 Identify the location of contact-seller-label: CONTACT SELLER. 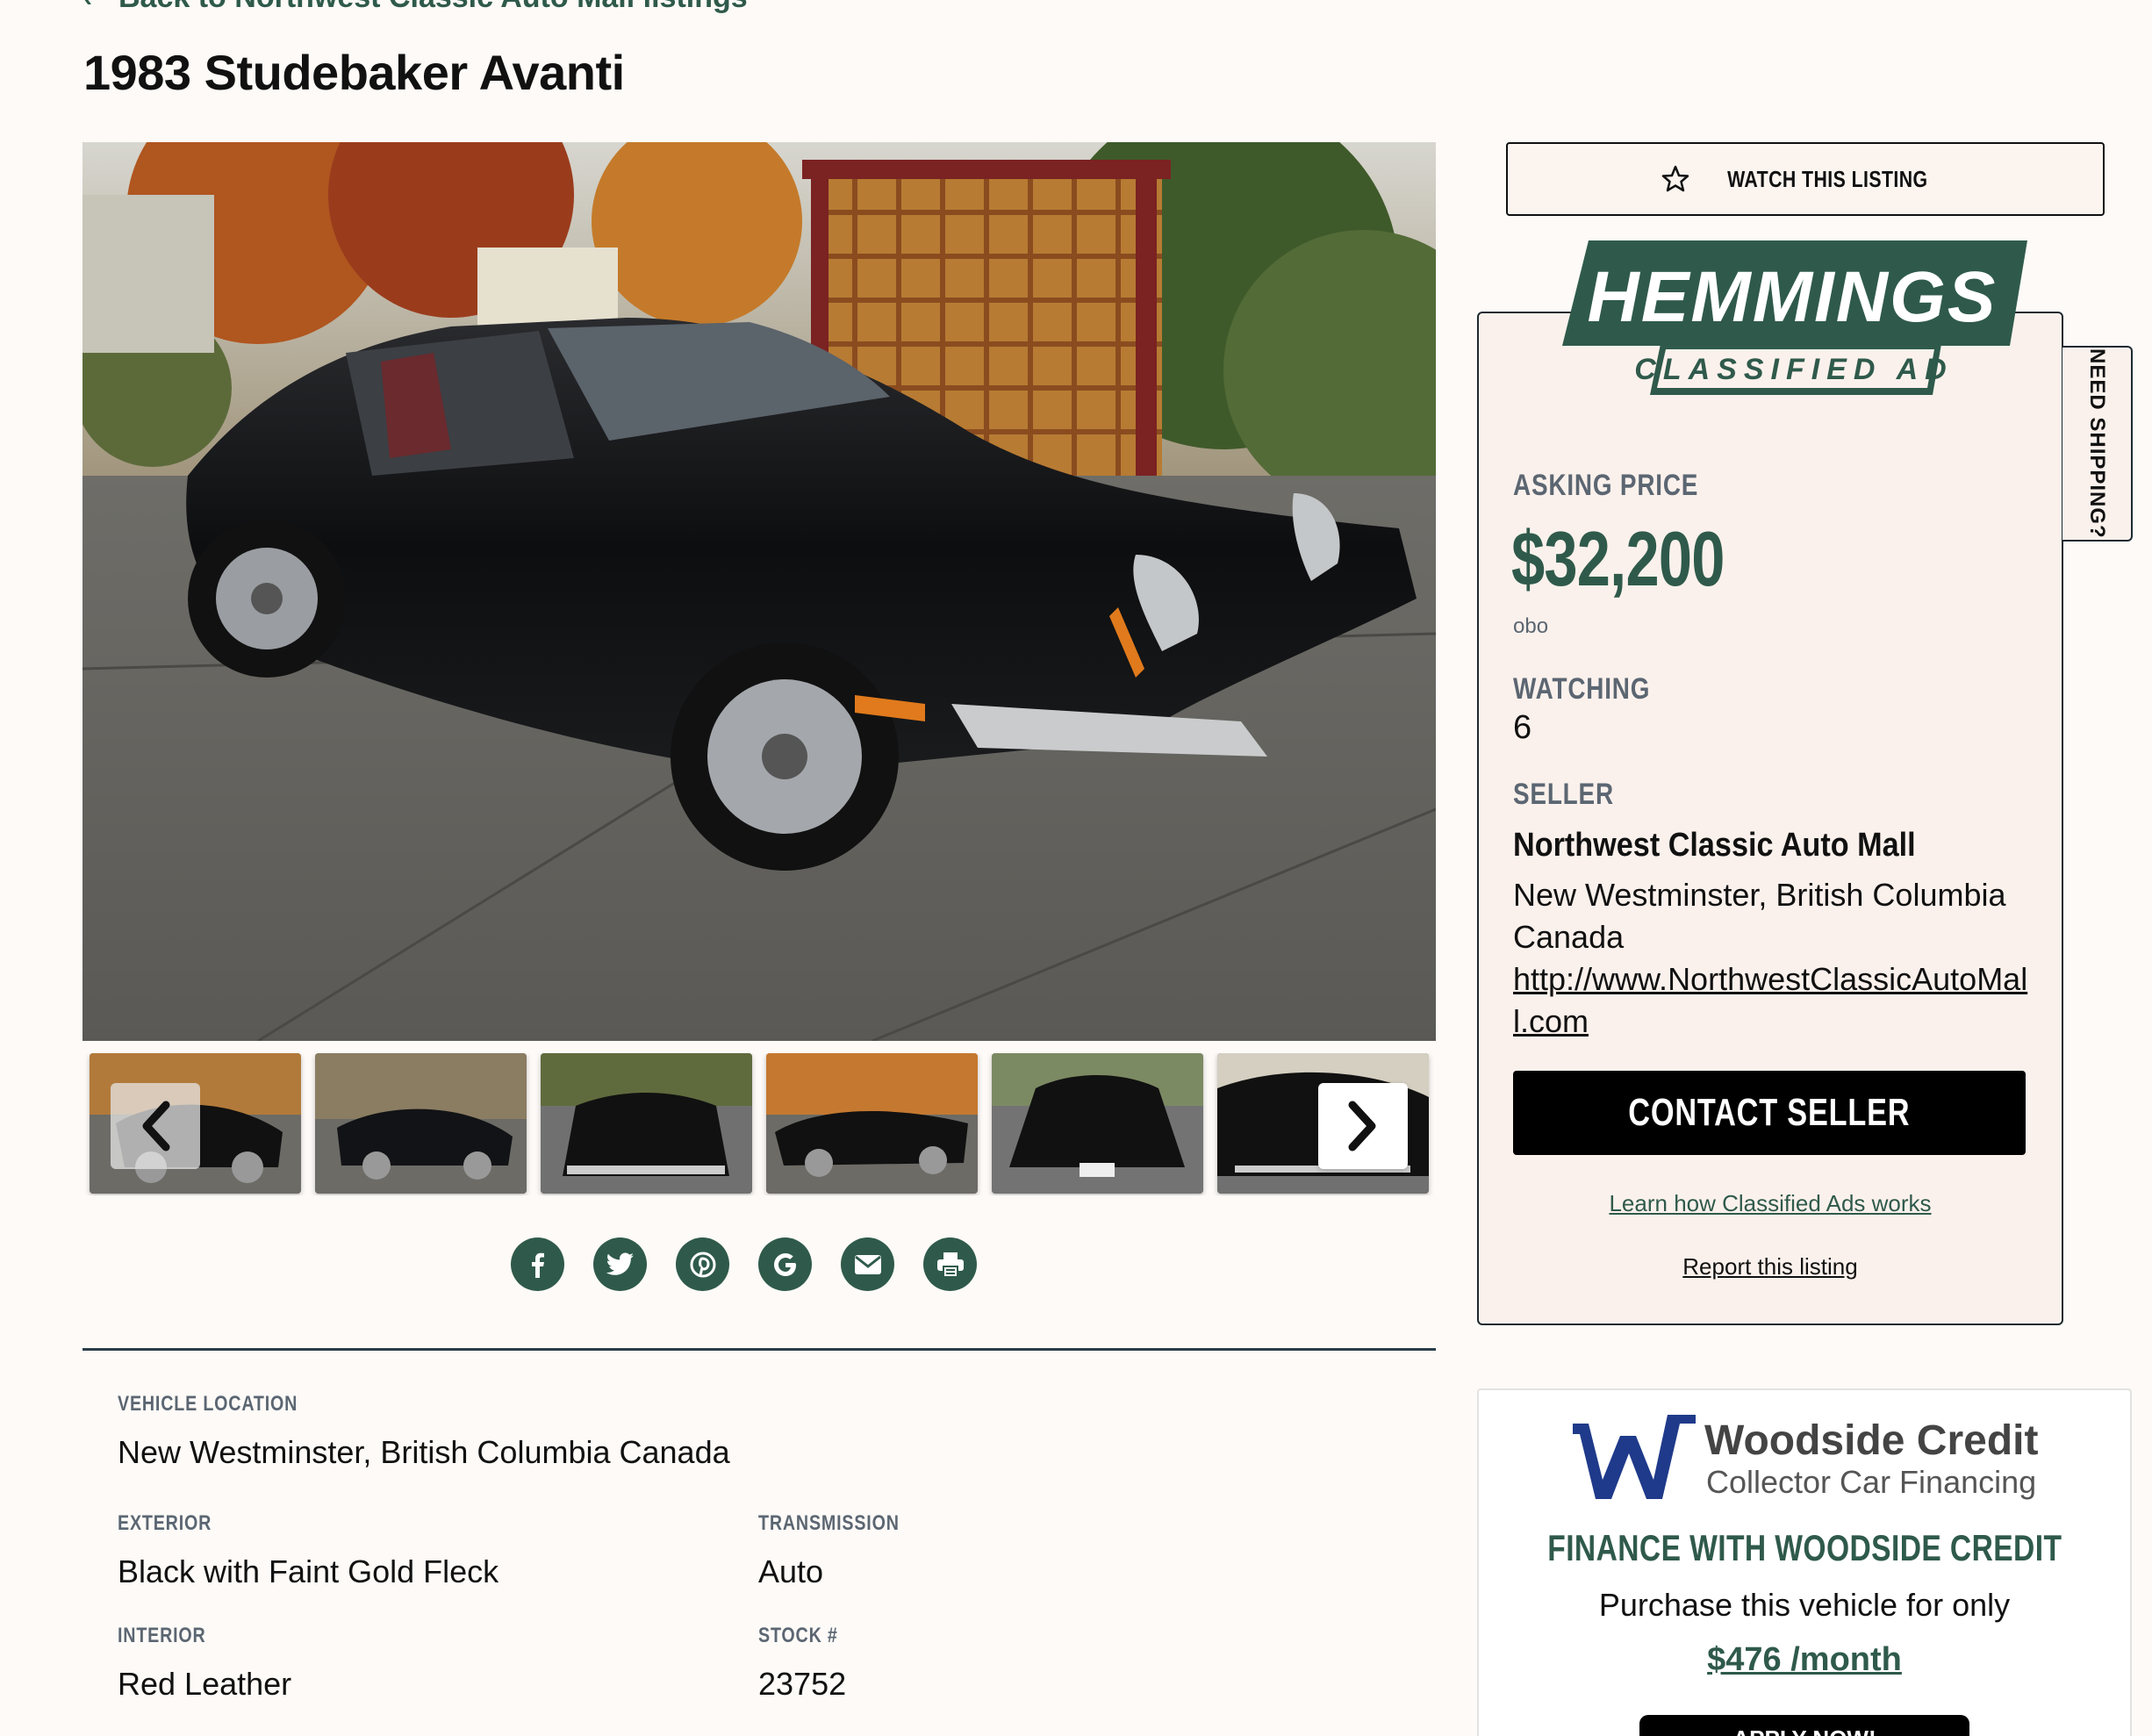
(1770, 1112).